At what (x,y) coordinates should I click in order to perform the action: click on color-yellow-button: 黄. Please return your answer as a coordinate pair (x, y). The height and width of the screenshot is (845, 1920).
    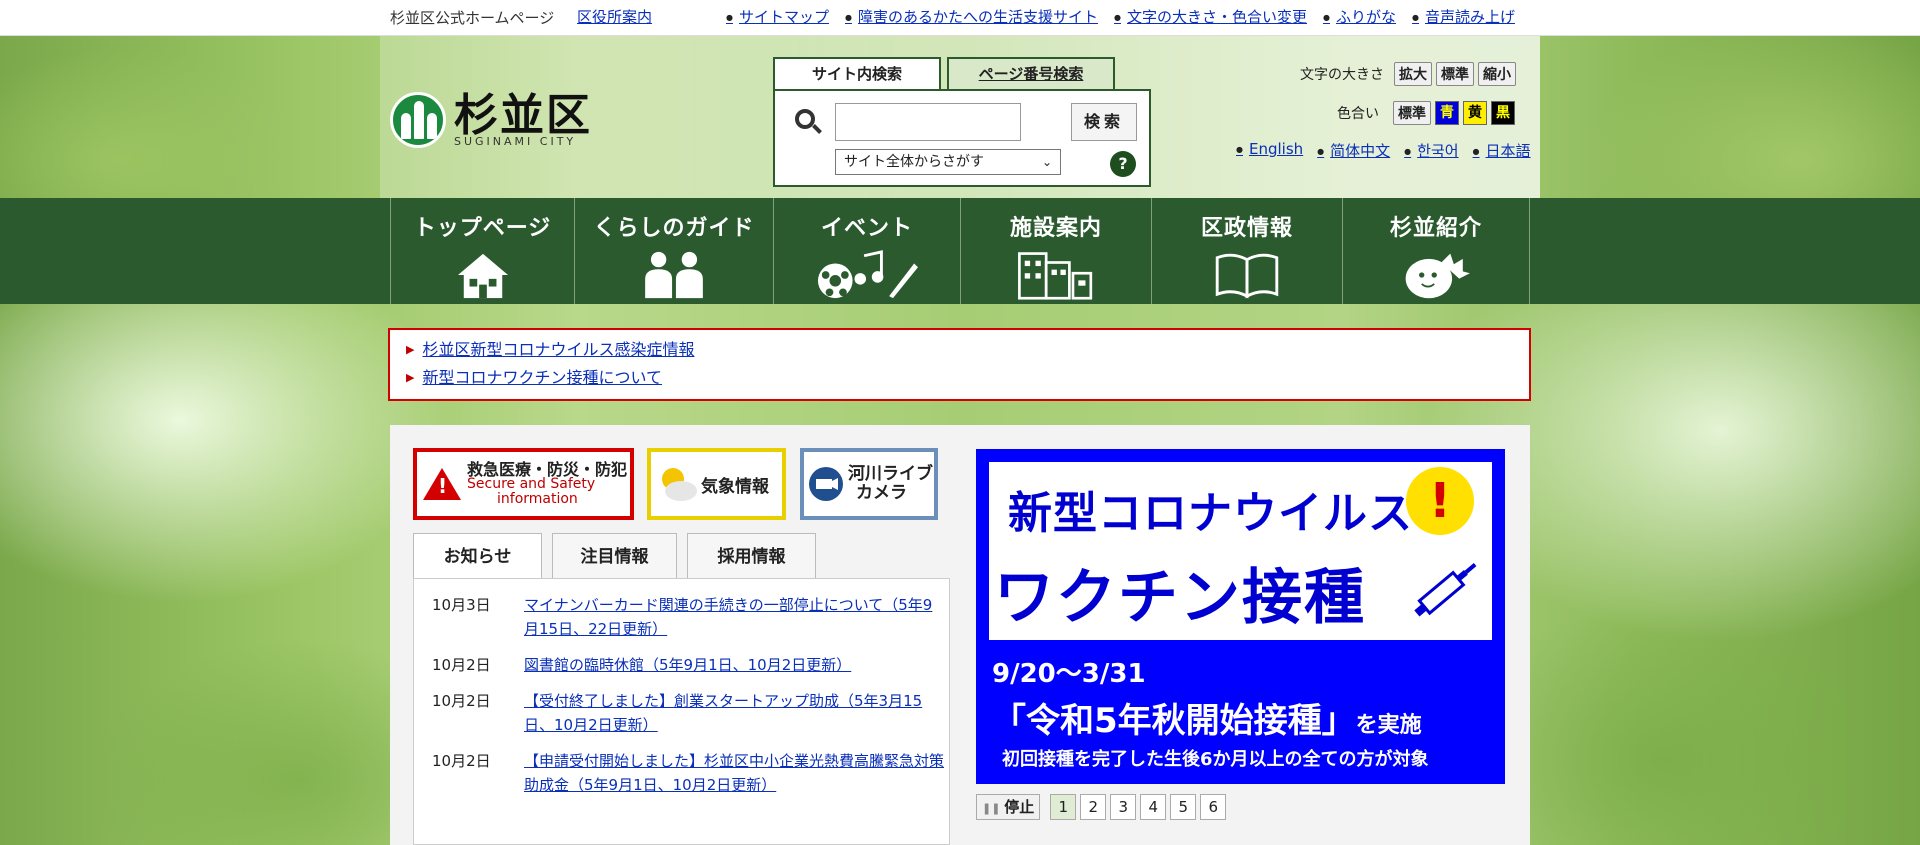
    Looking at the image, I should click on (1475, 113).